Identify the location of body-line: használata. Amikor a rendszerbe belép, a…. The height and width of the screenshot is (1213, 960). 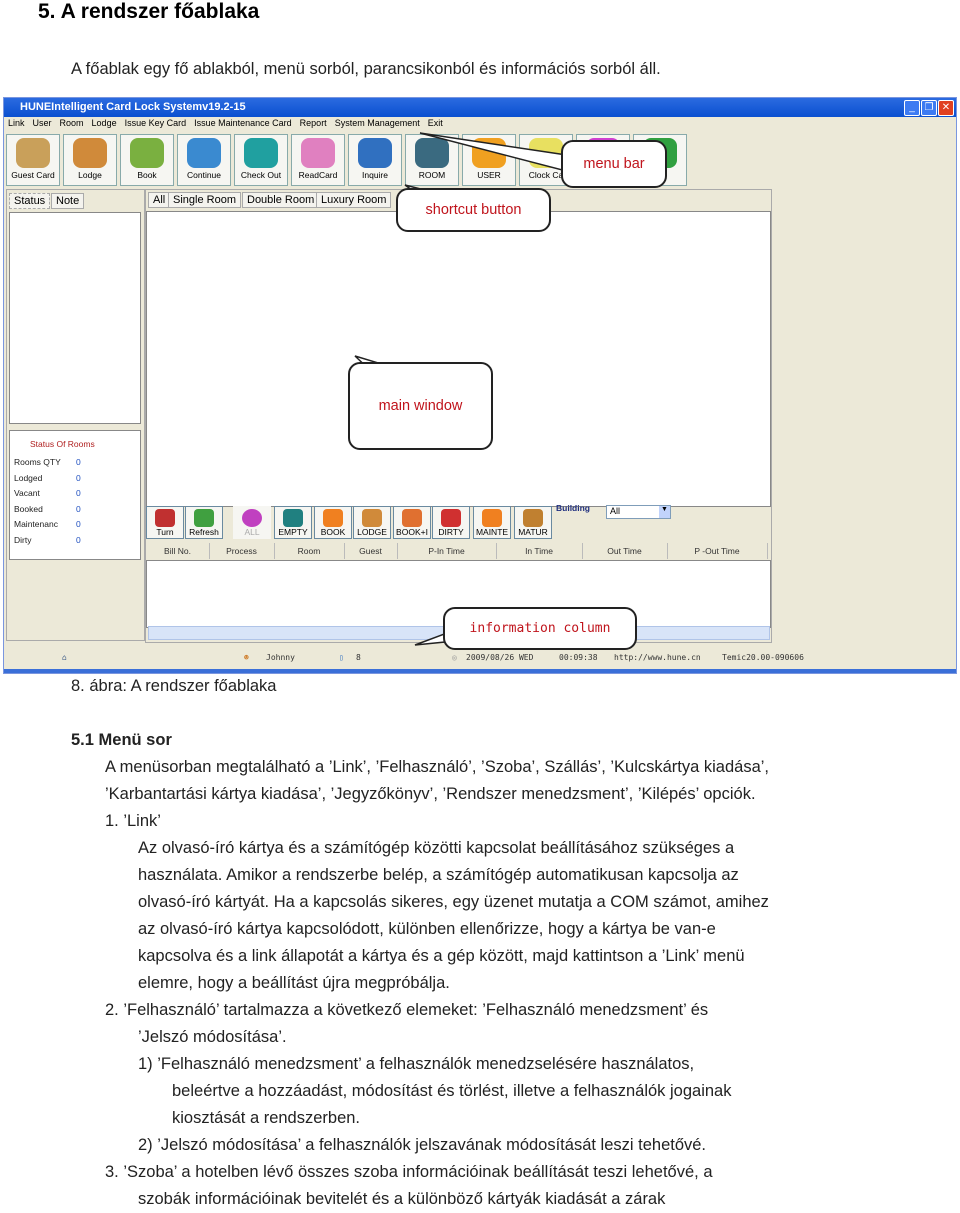
(438, 875).